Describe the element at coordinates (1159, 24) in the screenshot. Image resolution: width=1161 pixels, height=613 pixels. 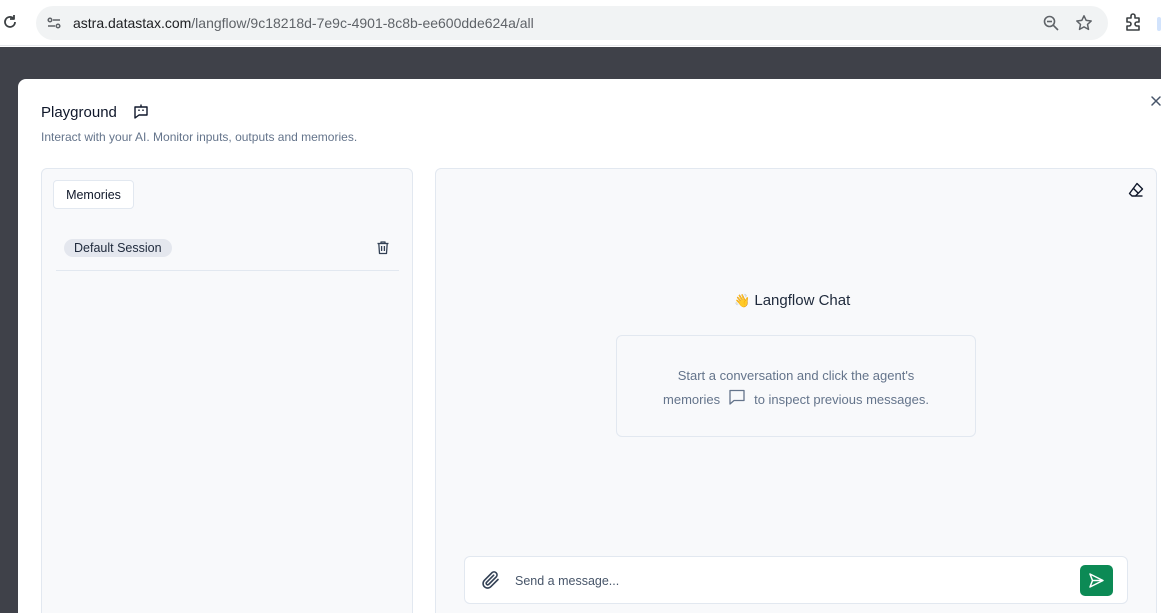
I see `side-panel-icon` at that location.